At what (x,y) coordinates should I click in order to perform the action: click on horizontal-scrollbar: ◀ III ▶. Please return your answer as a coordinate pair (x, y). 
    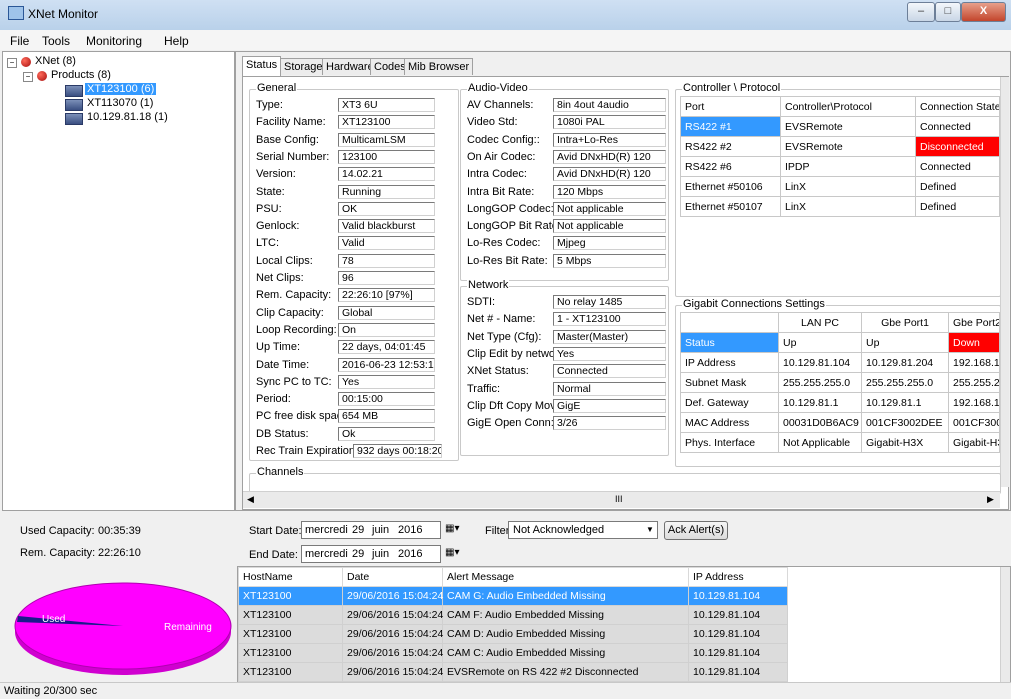
    Looking at the image, I should click on (621, 499).